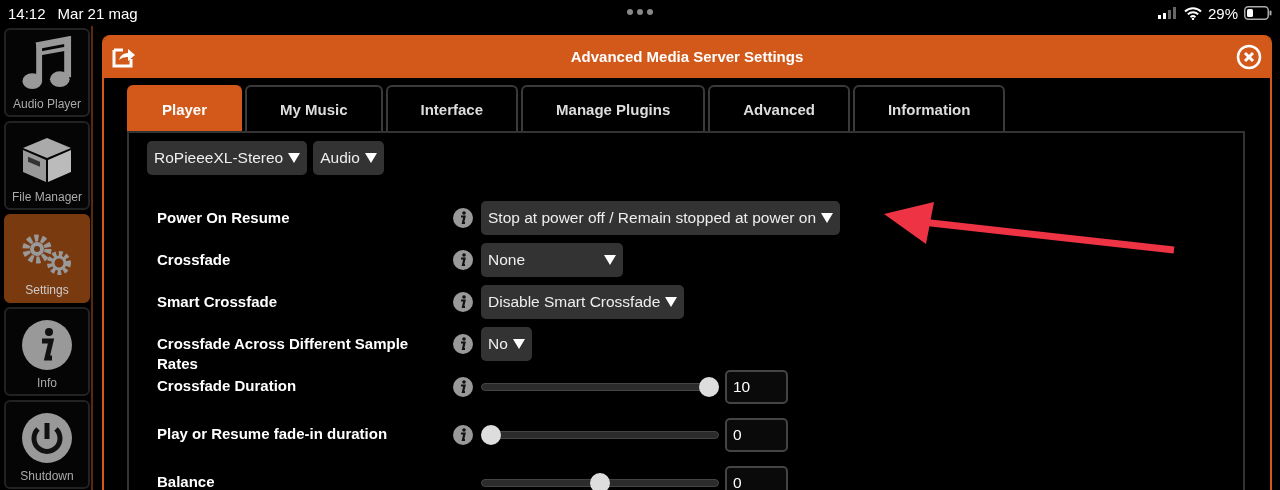 The width and height of the screenshot is (1280, 490). I want to click on battery-icon, so click(1258, 13).